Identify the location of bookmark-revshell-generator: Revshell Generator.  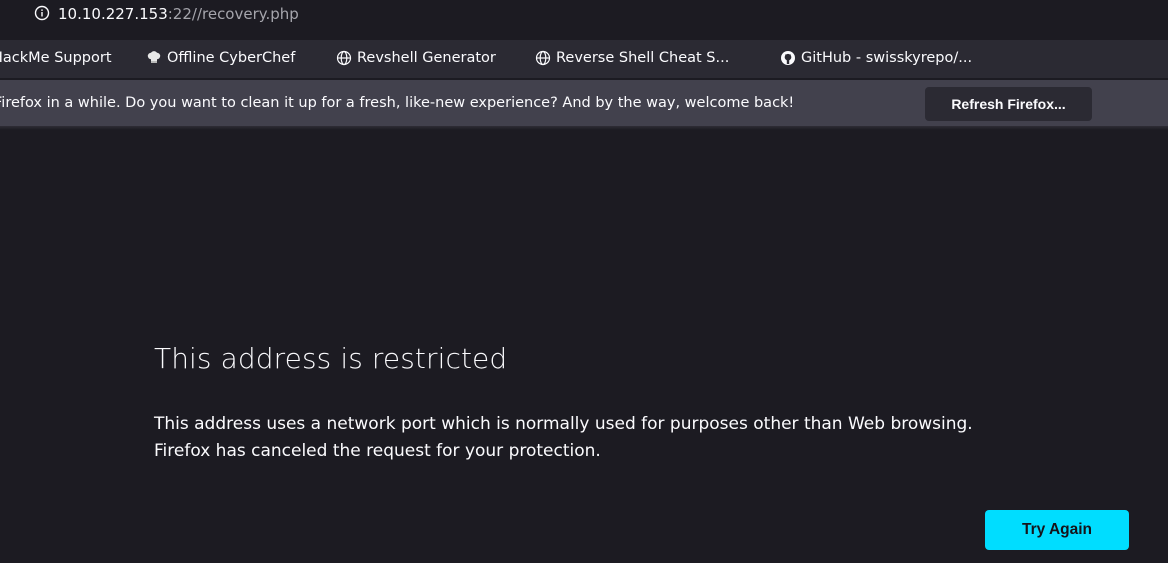
(416, 58).